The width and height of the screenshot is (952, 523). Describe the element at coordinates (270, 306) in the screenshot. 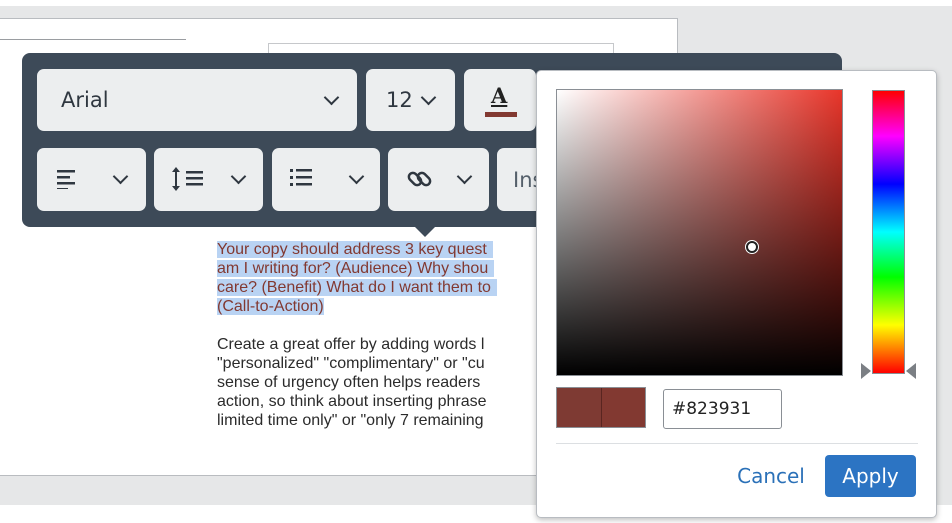

I see `text-line: (Call-to-Action)` at that location.